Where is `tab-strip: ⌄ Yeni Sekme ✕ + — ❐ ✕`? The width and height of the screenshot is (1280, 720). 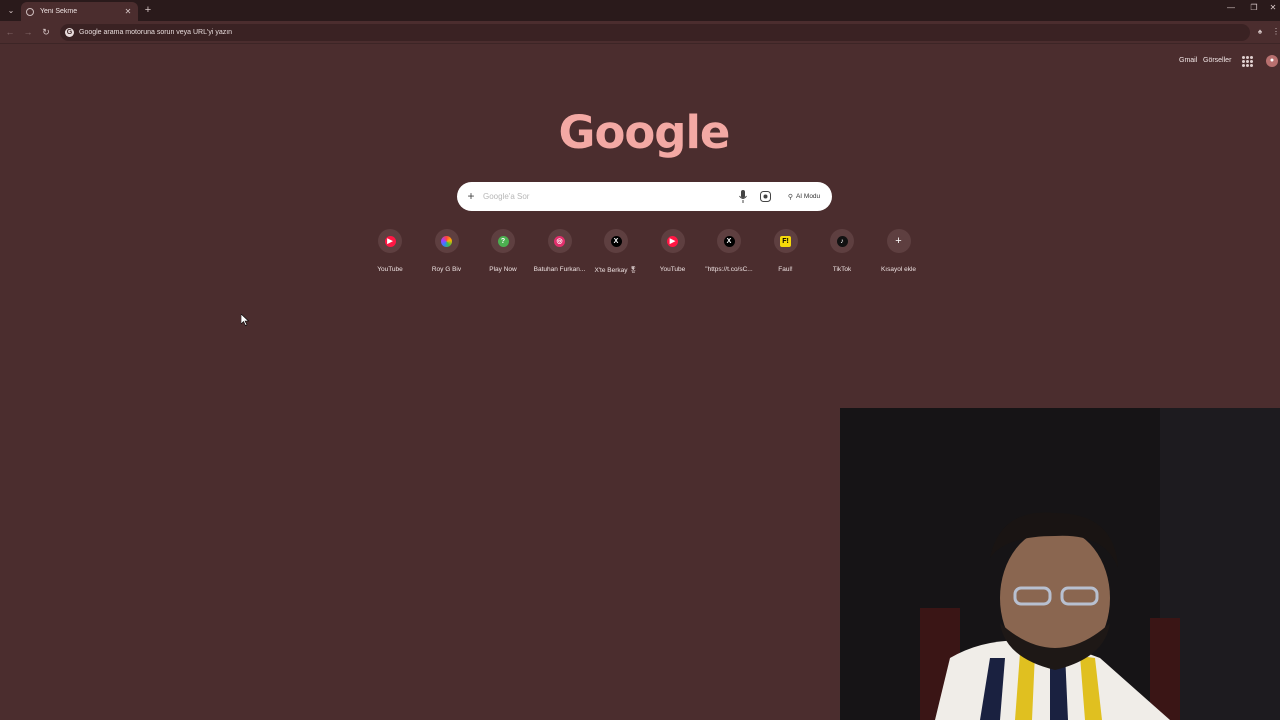 tab-strip: ⌄ Yeni Sekme ✕ + — ❐ ✕ is located at coordinates (640, 10).